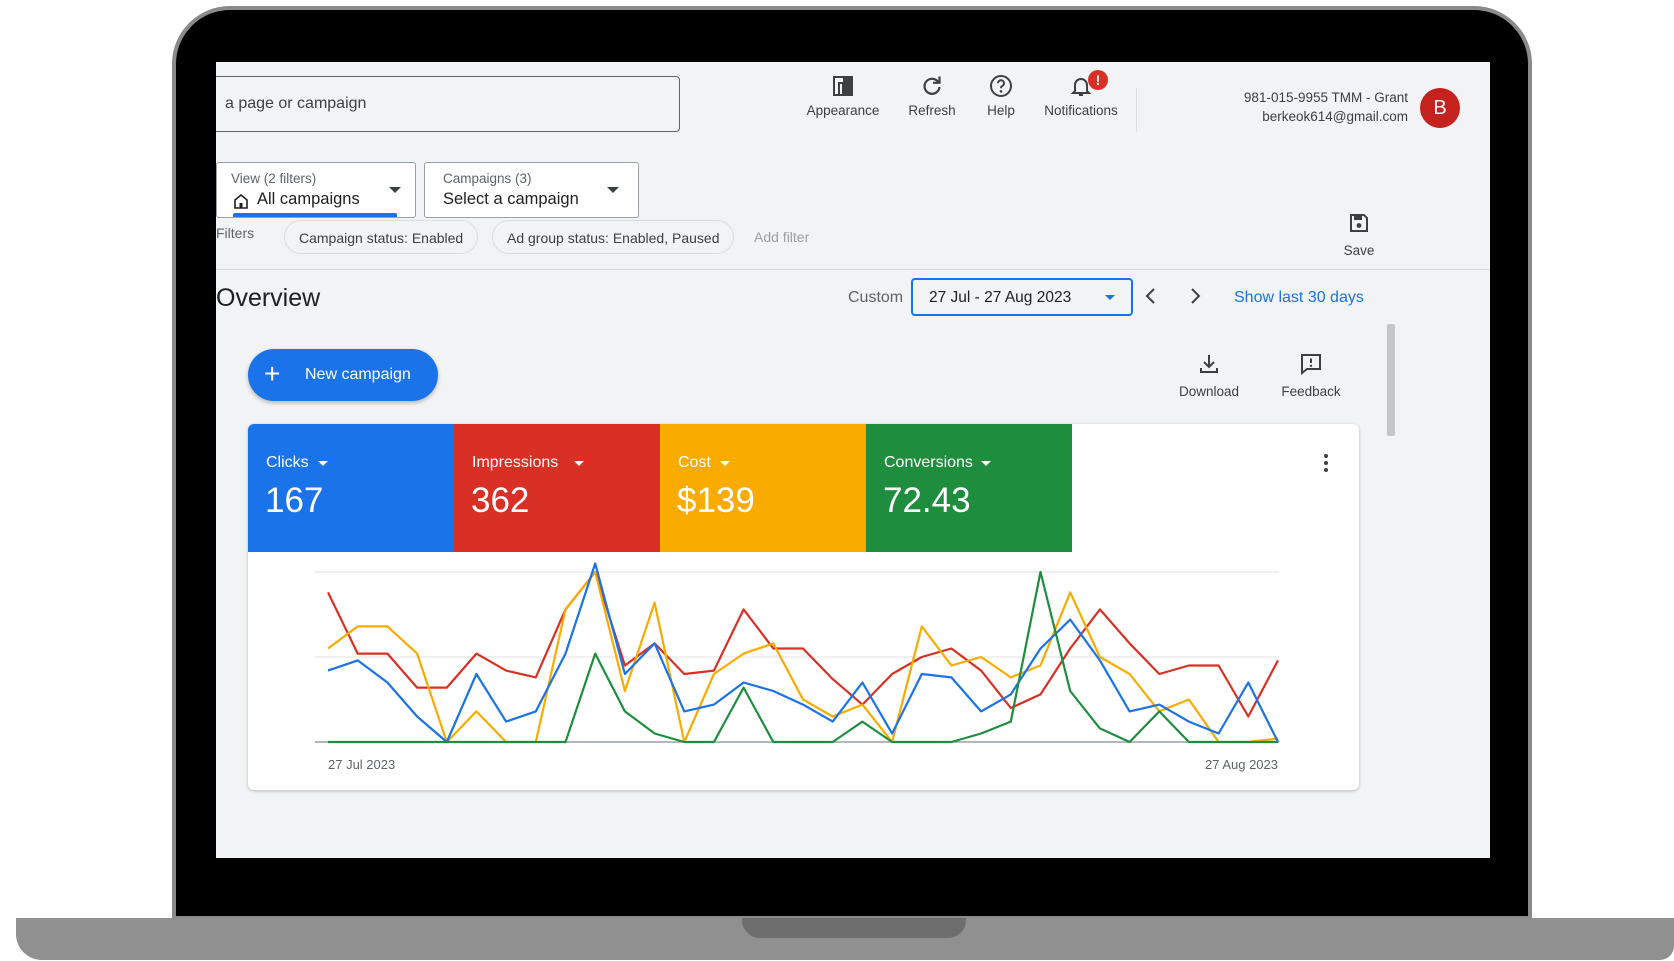  What do you see at coordinates (361, 764) in the screenshot?
I see `x-axis-start-label: 27 Jul 2023` at bounding box center [361, 764].